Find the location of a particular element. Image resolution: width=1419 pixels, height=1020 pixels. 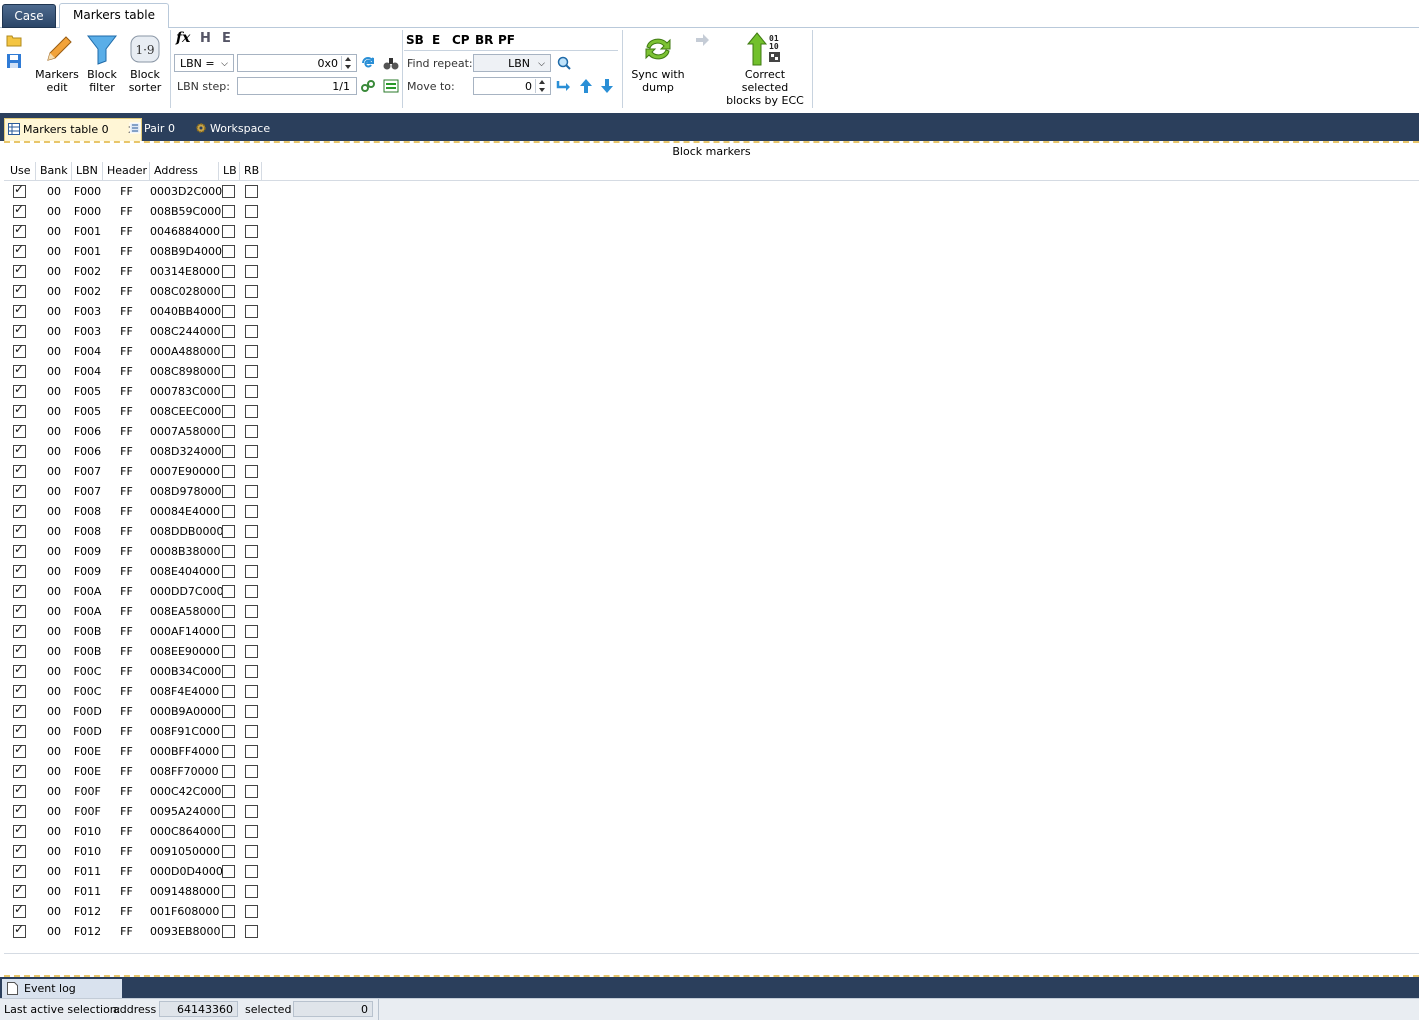

sync-with-dump-button: Sync with dump is located at coordinates (658, 63).